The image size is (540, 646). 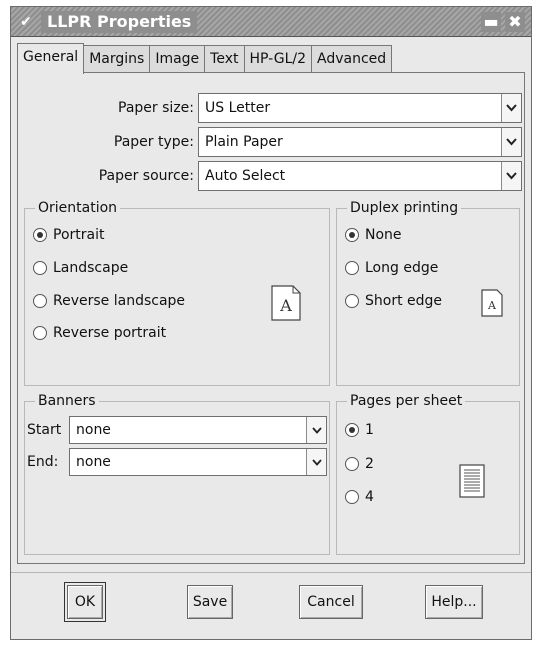 What do you see at coordinates (331, 602) in the screenshot?
I see `cancel-button: Cancel` at bounding box center [331, 602].